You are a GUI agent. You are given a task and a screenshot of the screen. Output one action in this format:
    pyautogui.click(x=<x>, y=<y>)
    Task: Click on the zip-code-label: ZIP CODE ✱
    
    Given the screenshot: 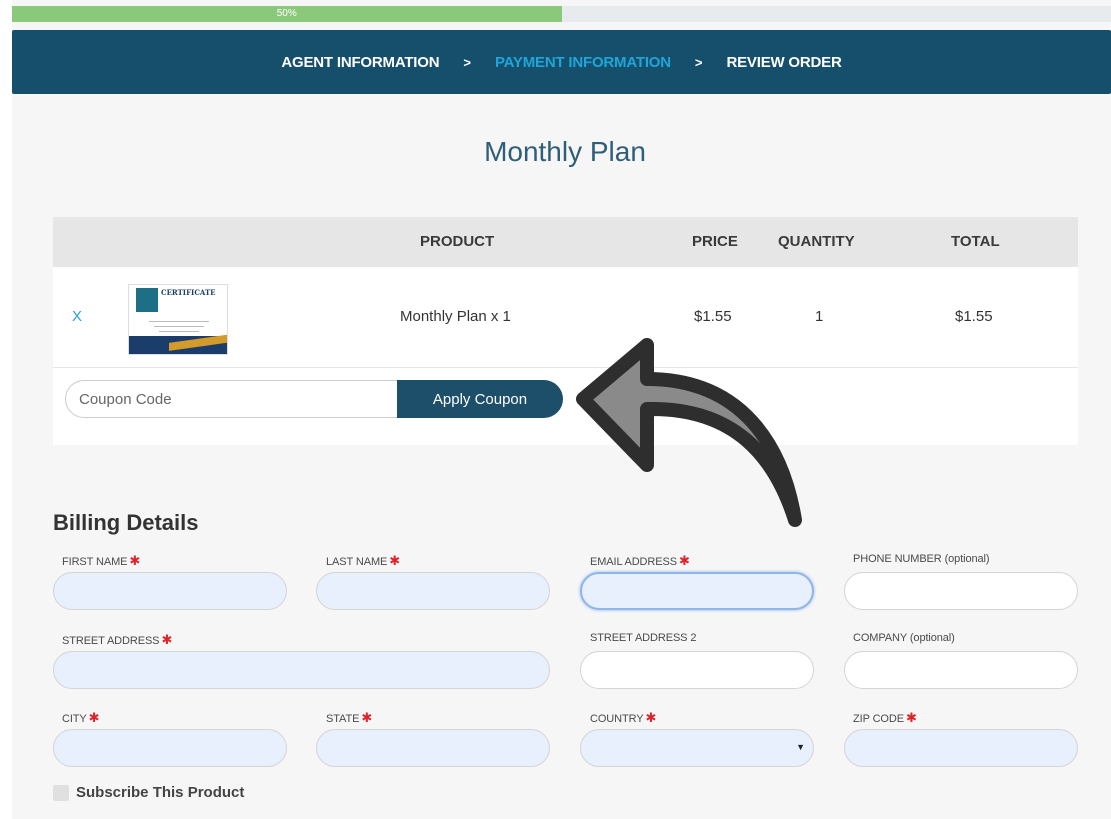 What is the action you would take?
    pyautogui.click(x=885, y=717)
    